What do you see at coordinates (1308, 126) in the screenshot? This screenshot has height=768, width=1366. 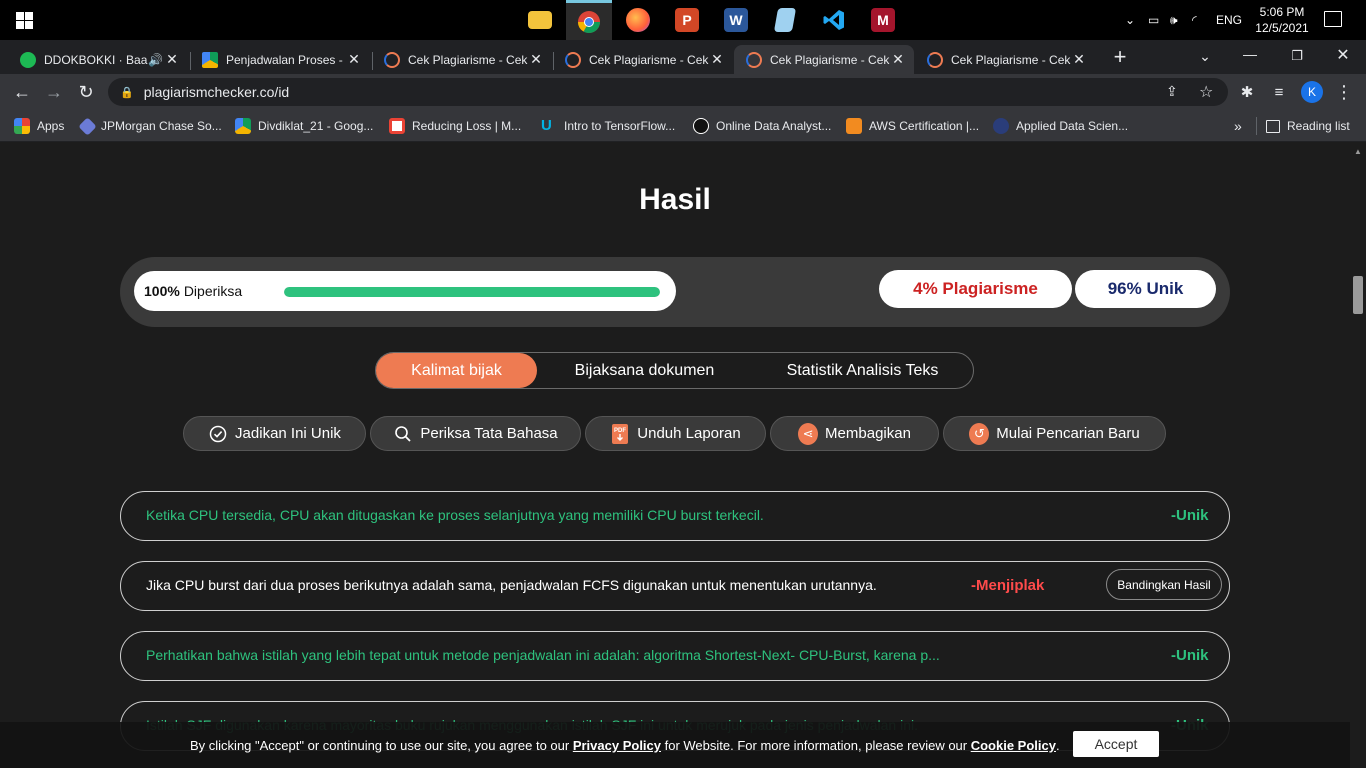 I see `reading-list-button: Reading list` at bounding box center [1308, 126].